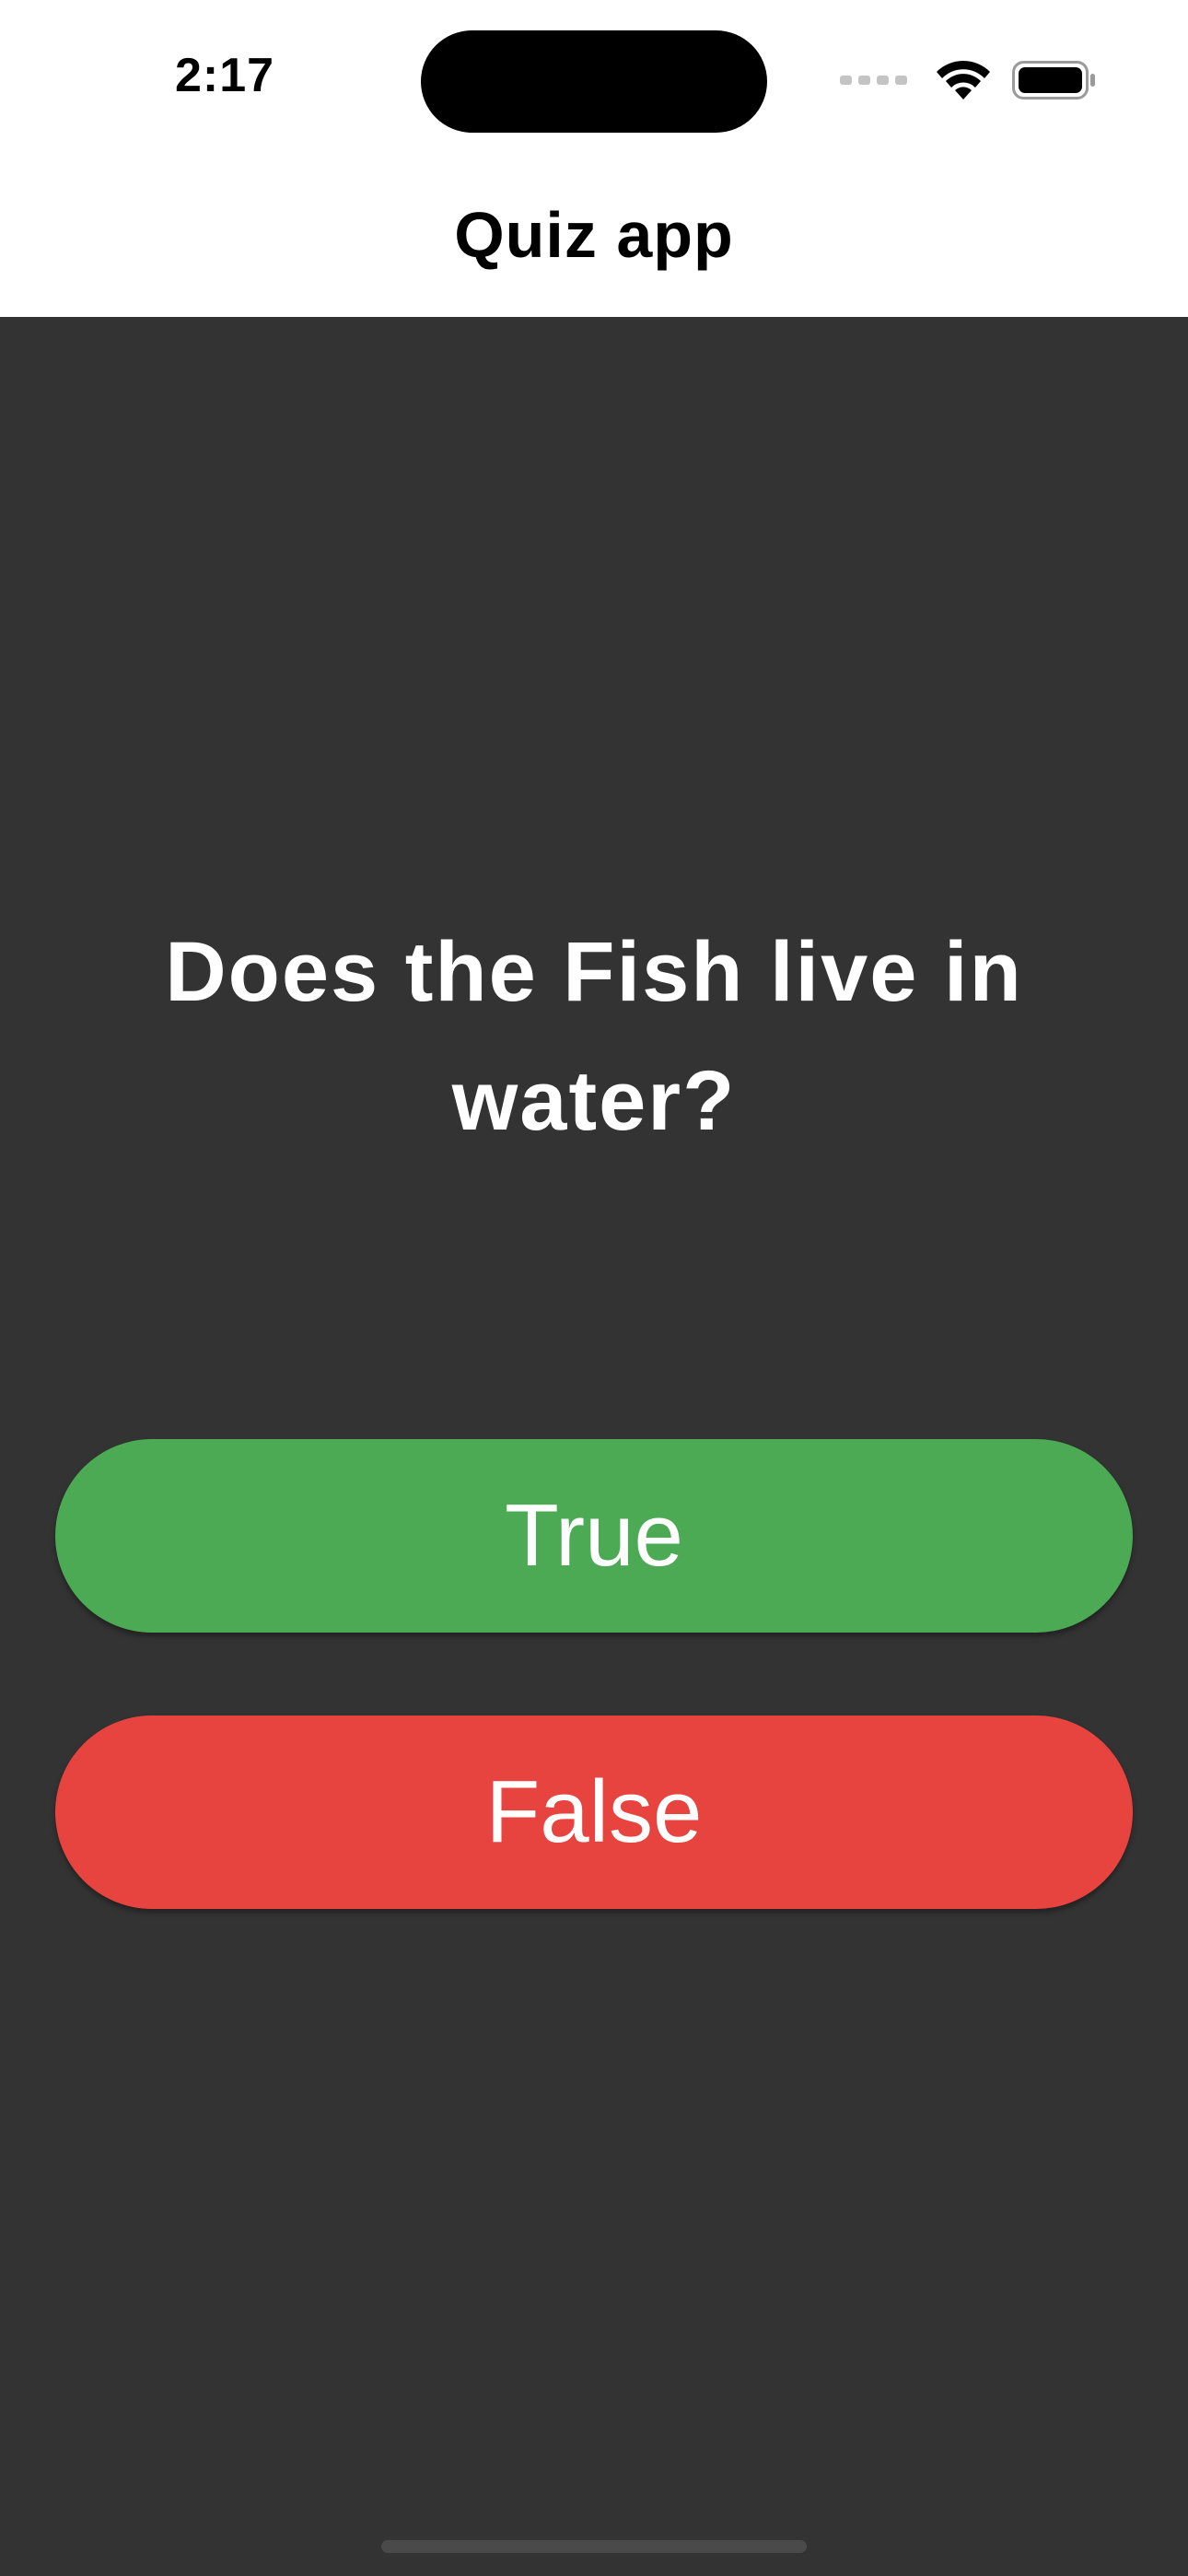  I want to click on status-bar: 2:17, so click(594, 79).